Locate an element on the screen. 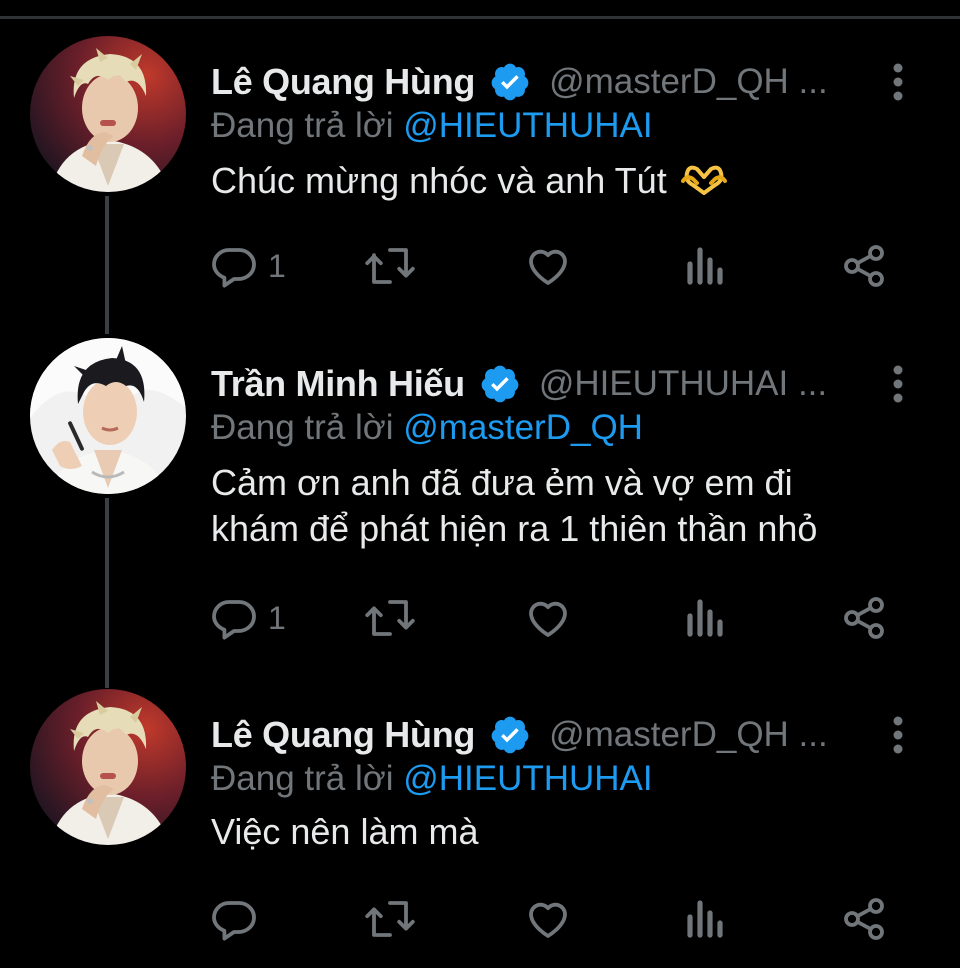 This screenshot has height=968, width=960. tweet-text-line: khám để phát hiện ra 1 thiên thần nhỏ is located at coordinates (514, 528).